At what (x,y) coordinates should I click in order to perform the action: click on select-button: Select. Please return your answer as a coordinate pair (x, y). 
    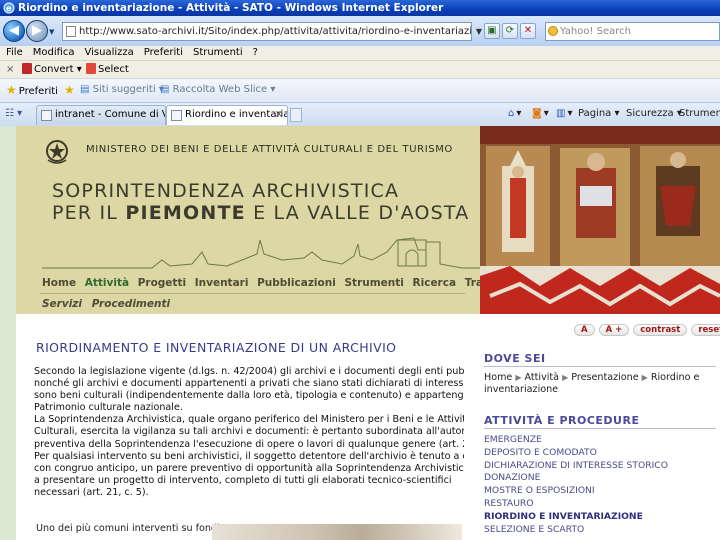
    Looking at the image, I should click on (107, 69).